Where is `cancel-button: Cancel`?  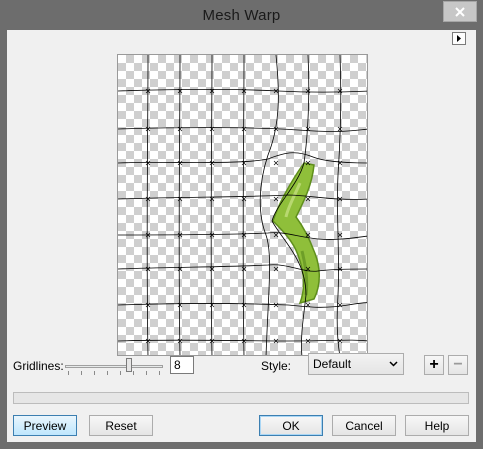
cancel-button: Cancel is located at coordinates (364, 425).